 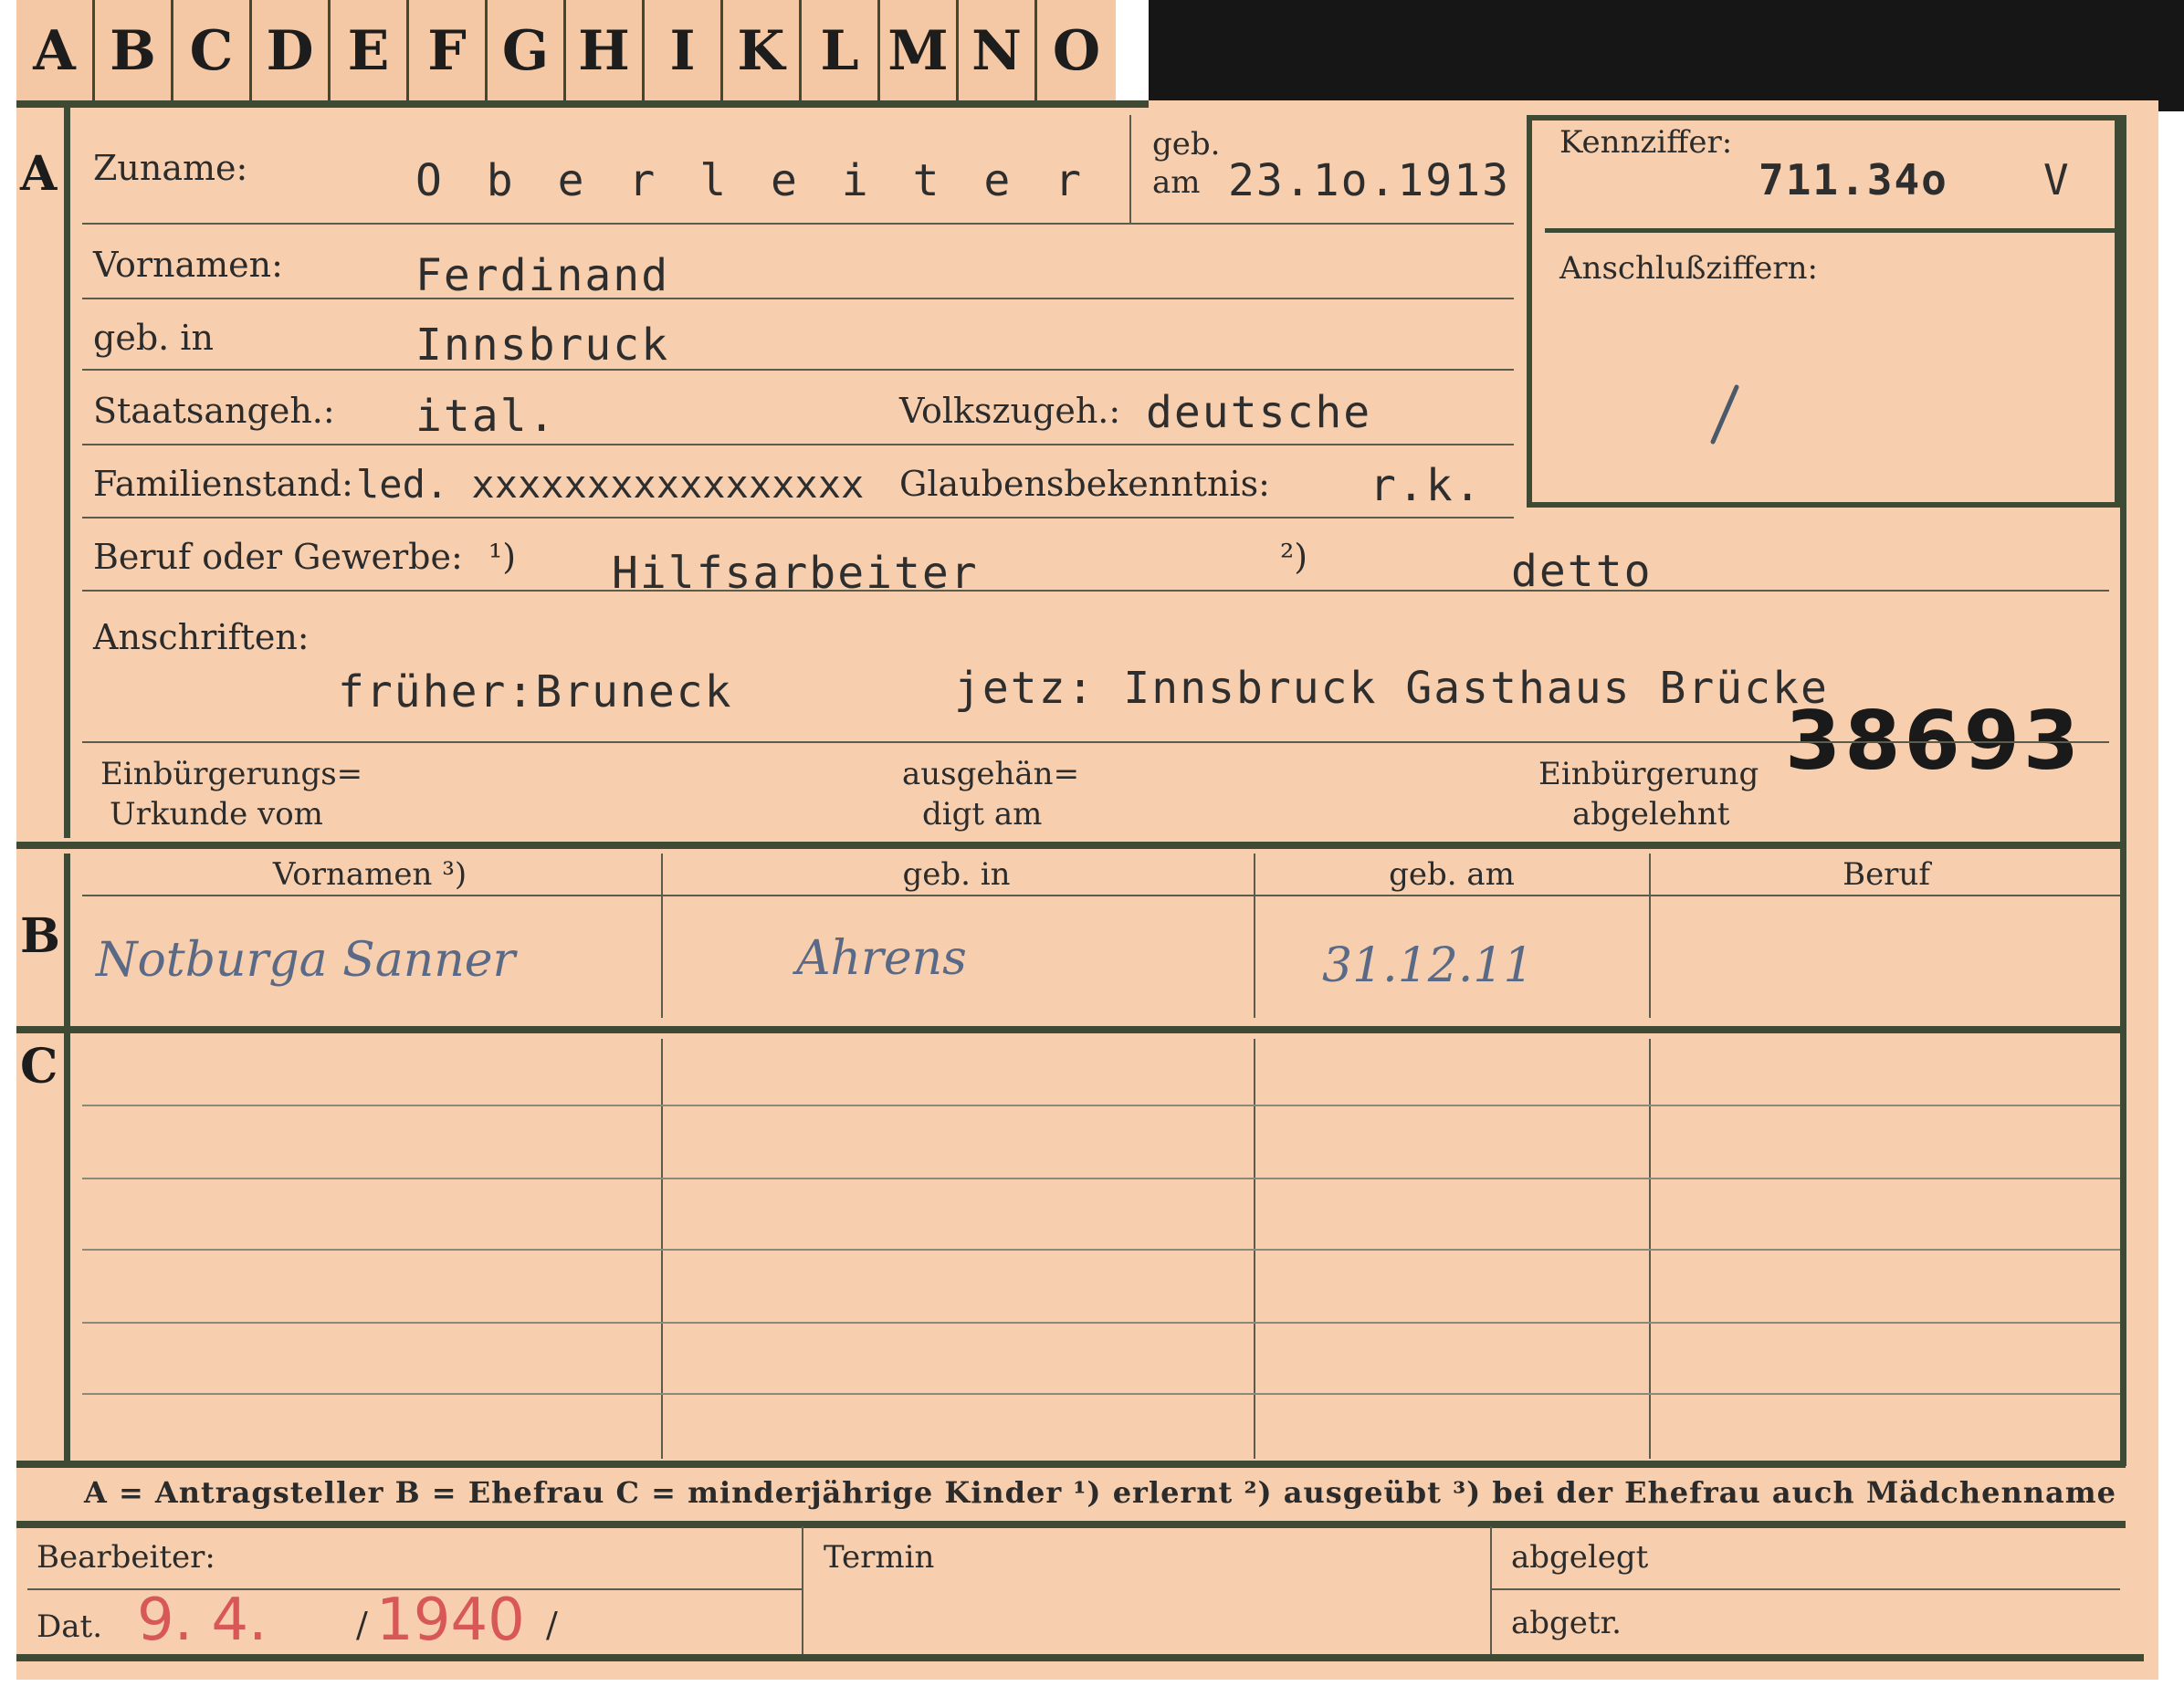 I want to click on left-rule-a, so click(x=67, y=473).